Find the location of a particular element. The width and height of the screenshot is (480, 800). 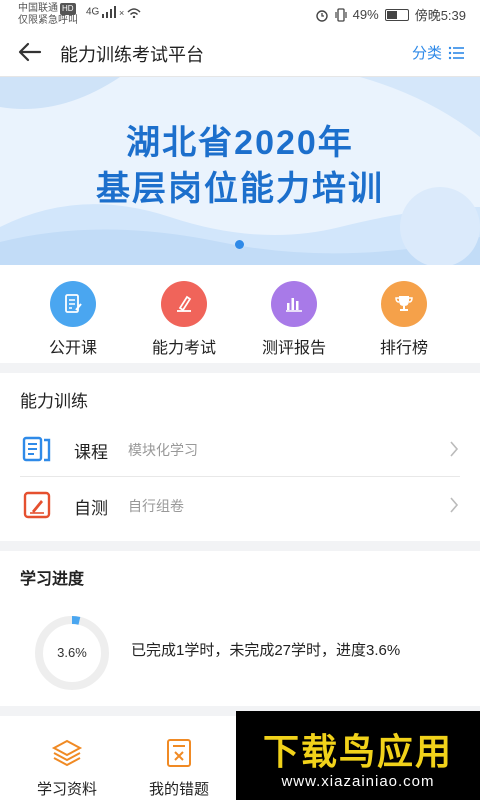

section-title: 学习进度 is located at coordinates (52, 579).